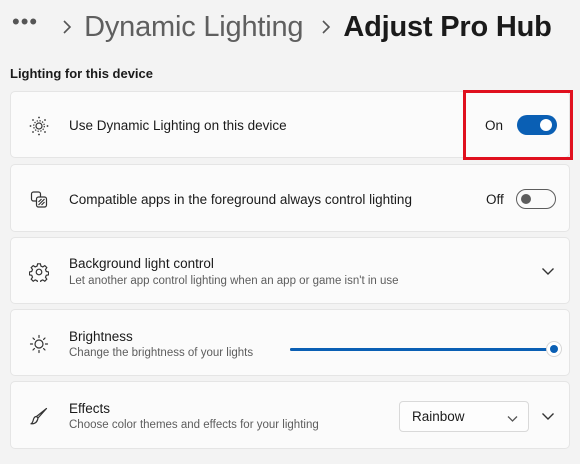  I want to click on compatible-apps-toggle, so click(535, 199).